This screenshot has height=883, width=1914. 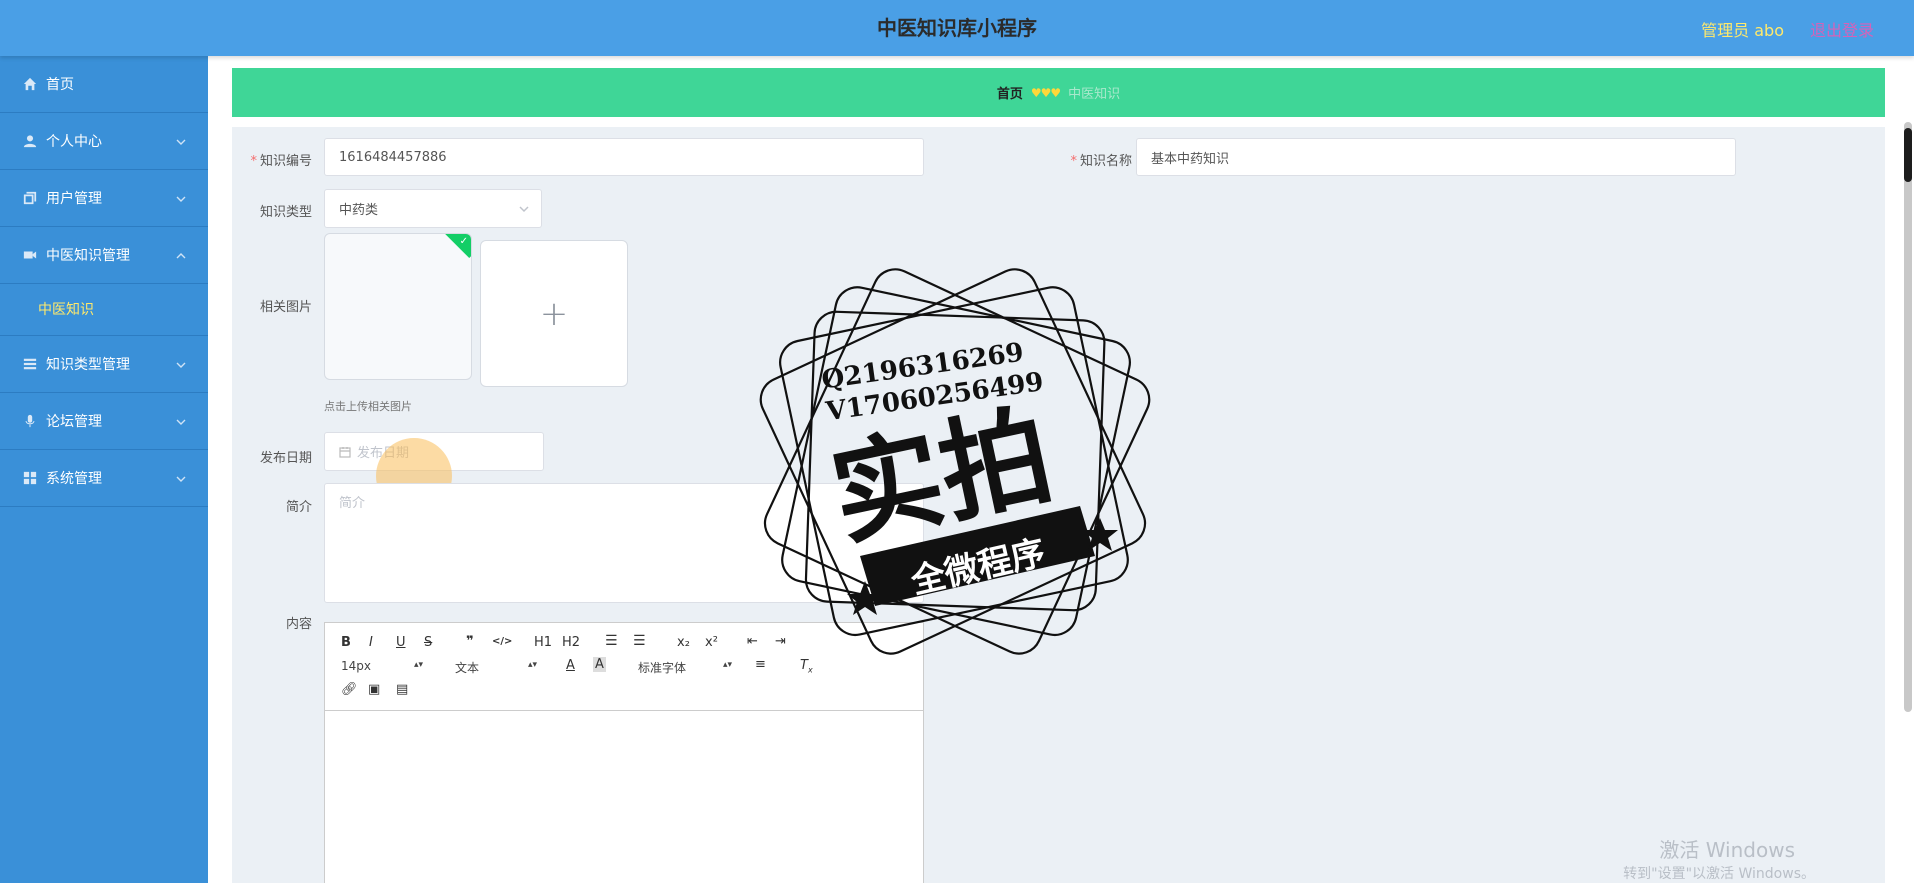 What do you see at coordinates (371, 642) in the screenshot?
I see `italic-button: I` at bounding box center [371, 642].